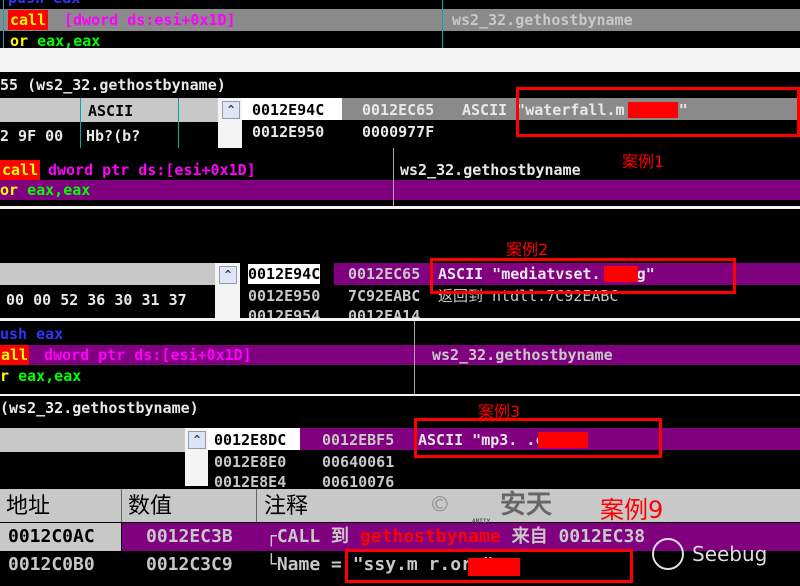 This screenshot has width=800, height=586. Describe the element at coordinates (643, 161) in the screenshot. I see `case-label: 案例1` at that location.